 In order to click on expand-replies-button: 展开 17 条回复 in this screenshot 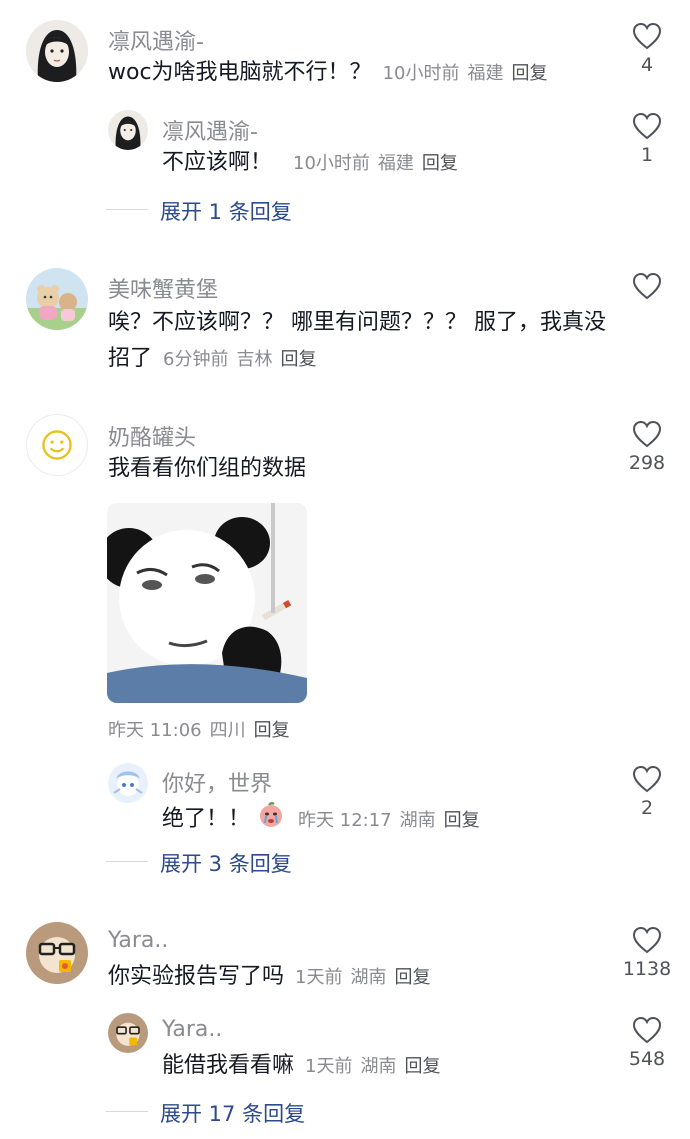, I will do `click(232, 1113)`.